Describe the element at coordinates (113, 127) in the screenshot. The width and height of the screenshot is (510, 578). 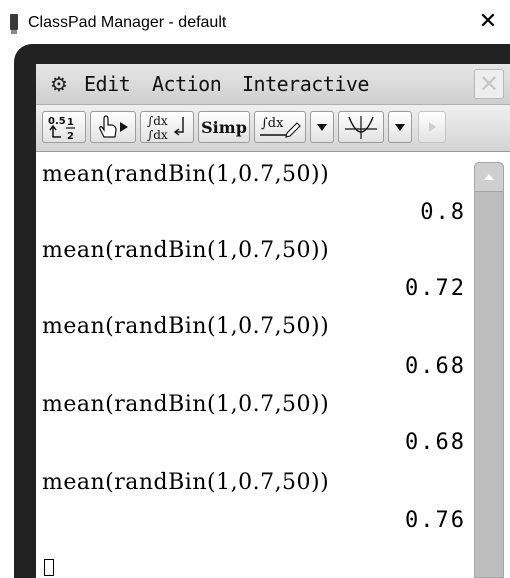
I see `hand-drag-icon` at that location.